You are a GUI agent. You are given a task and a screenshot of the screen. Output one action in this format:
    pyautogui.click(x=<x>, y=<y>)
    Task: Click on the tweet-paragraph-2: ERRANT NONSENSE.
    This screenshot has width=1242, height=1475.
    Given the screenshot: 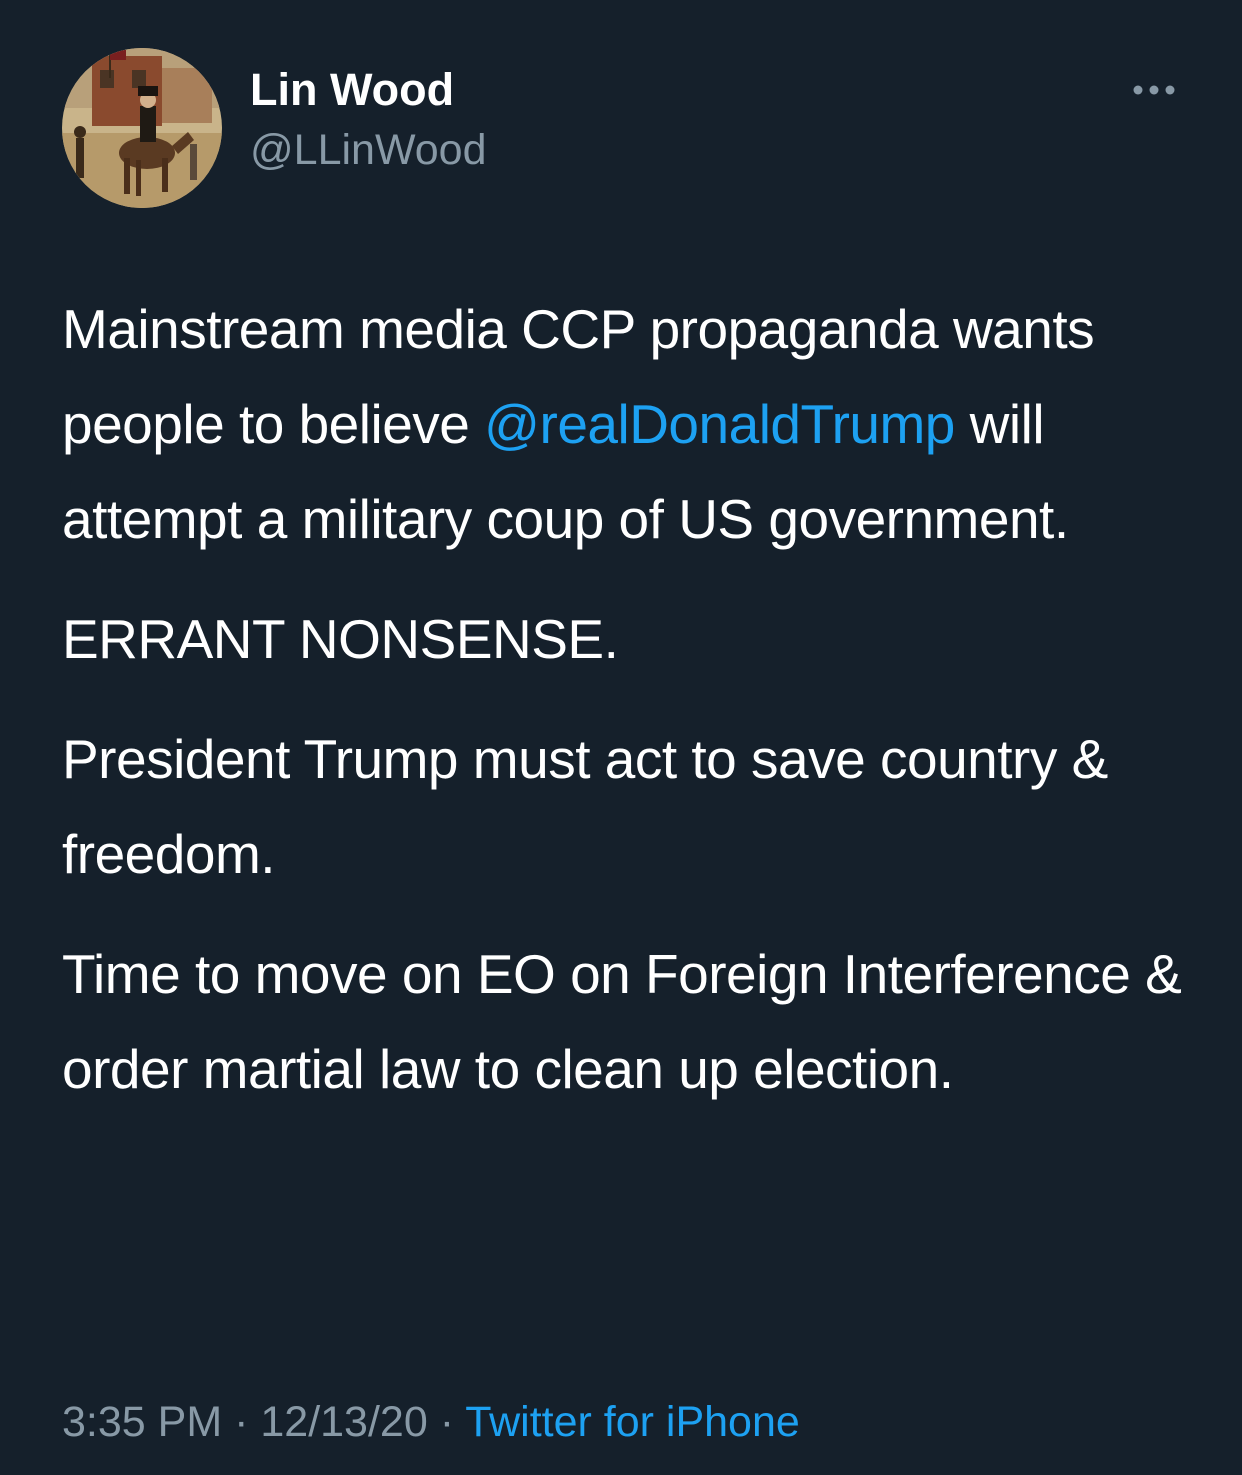 What is the action you would take?
    pyautogui.click(x=340, y=639)
    